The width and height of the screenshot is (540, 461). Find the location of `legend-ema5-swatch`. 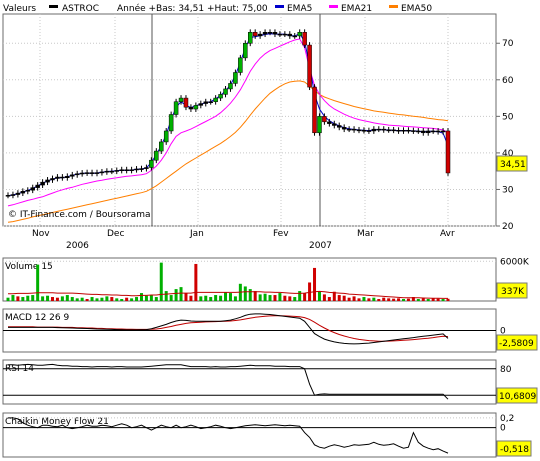

legend-ema5-swatch is located at coordinates (279, 6).